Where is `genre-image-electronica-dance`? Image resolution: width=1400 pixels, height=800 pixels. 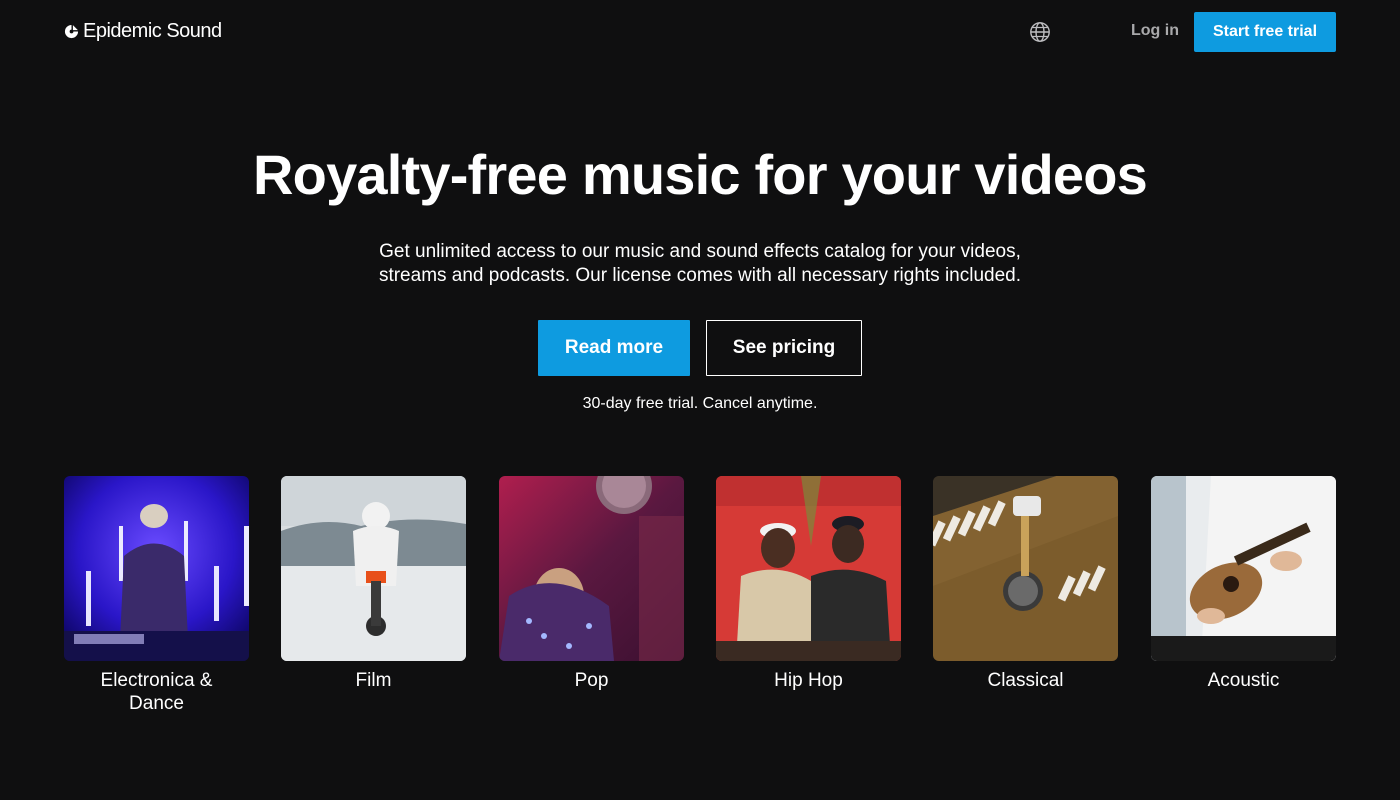
genre-image-electronica-dance is located at coordinates (156, 568).